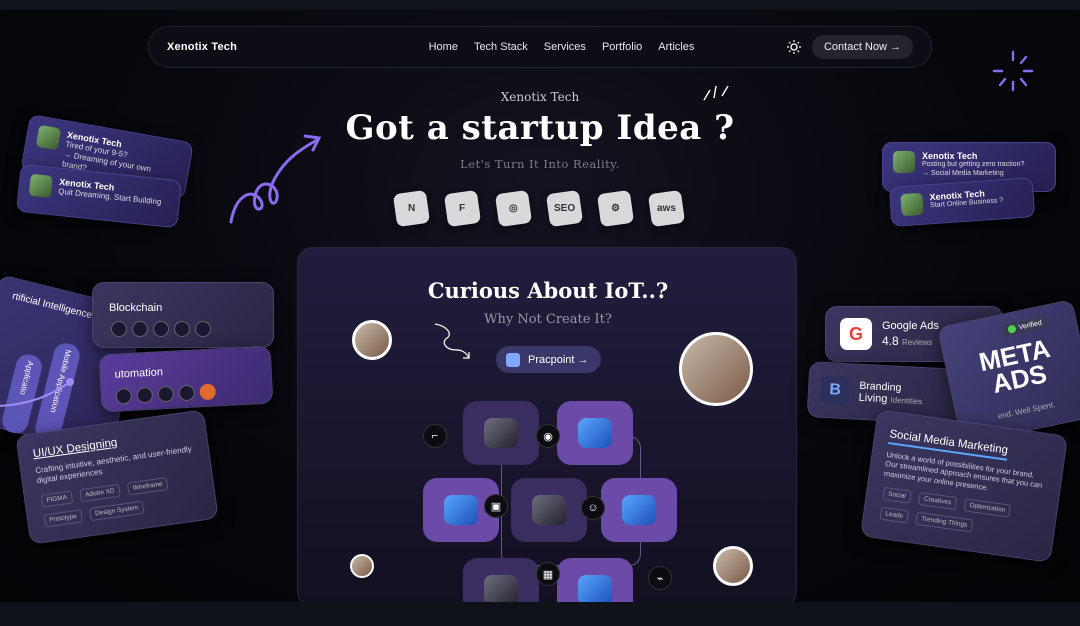 This screenshot has height=626, width=1080. I want to click on contact-now-button: Contact Now →, so click(862, 47).